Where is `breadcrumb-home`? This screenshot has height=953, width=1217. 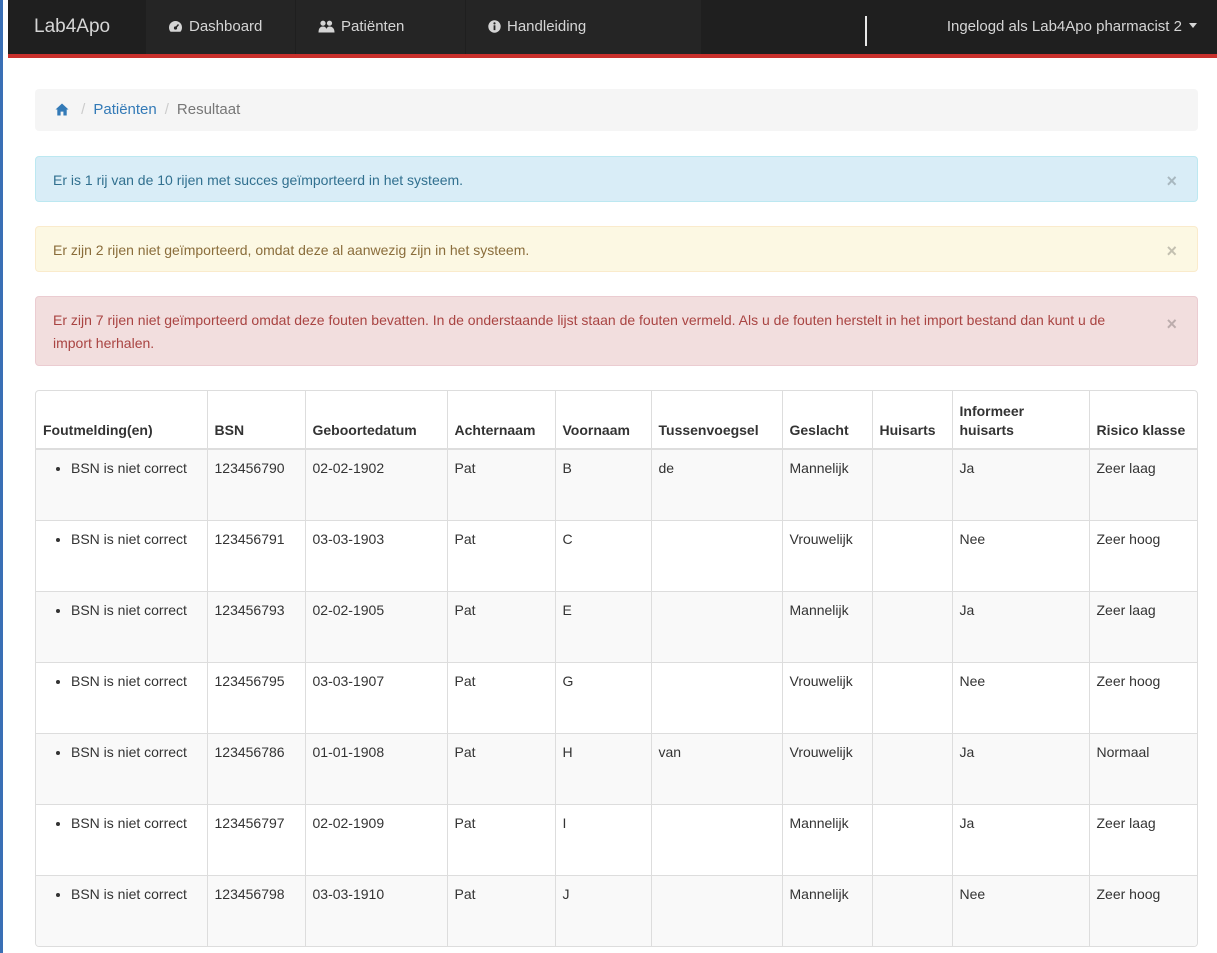
breadcrumb-home is located at coordinates (64, 109).